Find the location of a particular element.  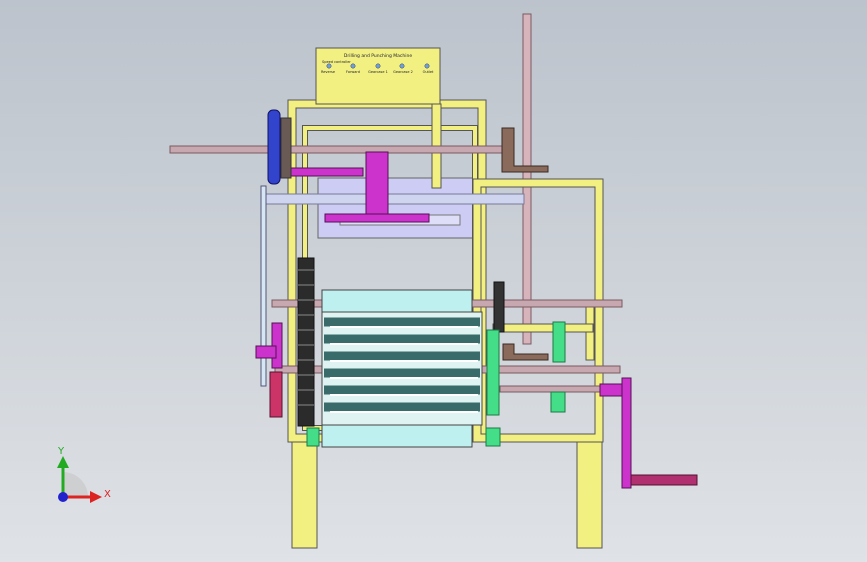

crank-handle is located at coordinates (664, 480).